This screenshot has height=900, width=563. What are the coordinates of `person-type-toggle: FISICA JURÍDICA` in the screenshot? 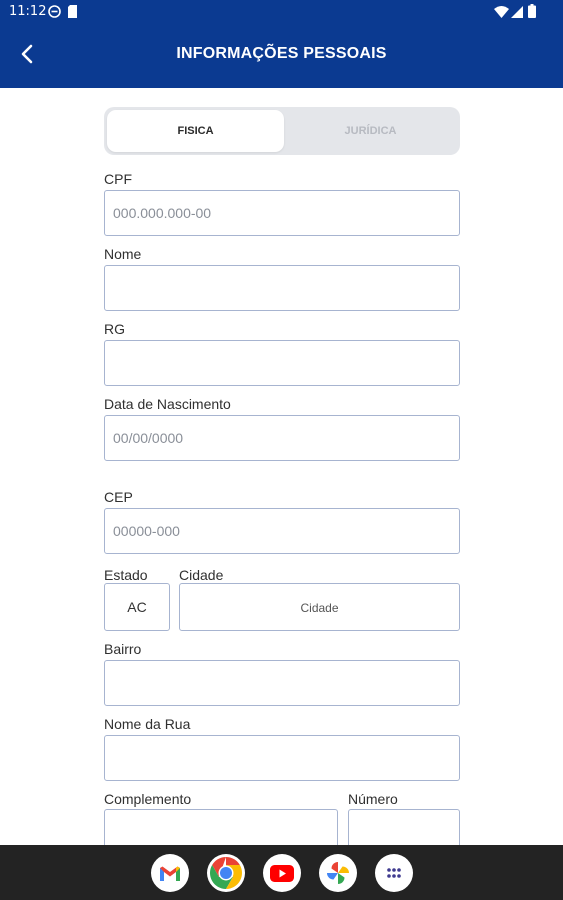 It's located at (282, 131).